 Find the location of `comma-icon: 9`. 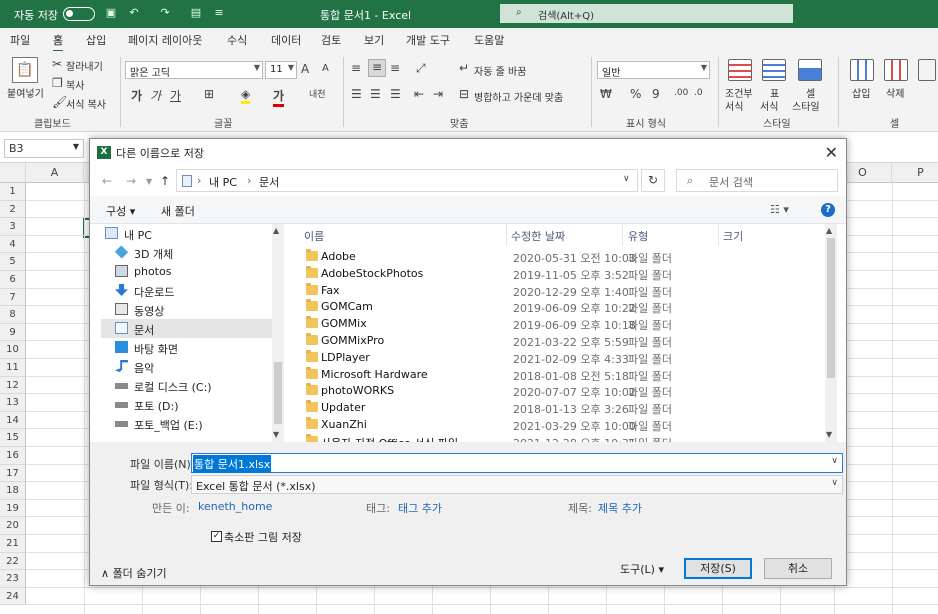

comma-icon: 9 is located at coordinates (656, 94).